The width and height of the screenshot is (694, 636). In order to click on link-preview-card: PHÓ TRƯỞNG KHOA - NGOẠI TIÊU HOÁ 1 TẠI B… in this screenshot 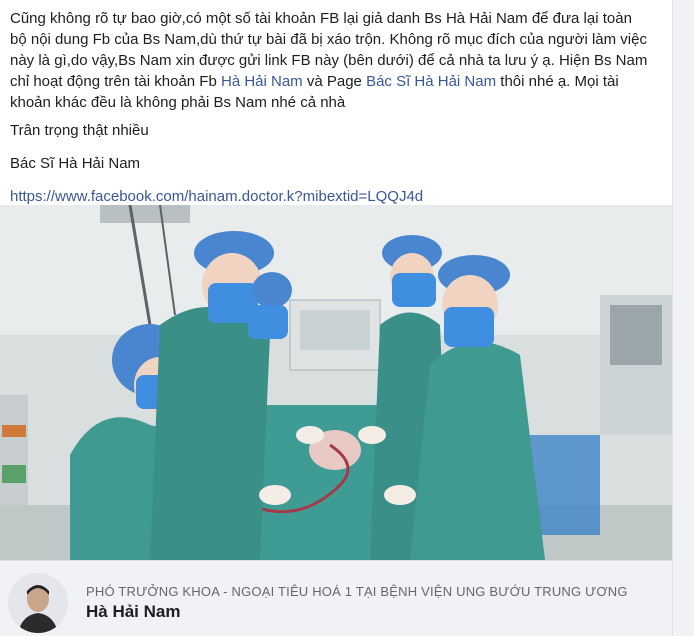, I will do `click(336, 598)`.